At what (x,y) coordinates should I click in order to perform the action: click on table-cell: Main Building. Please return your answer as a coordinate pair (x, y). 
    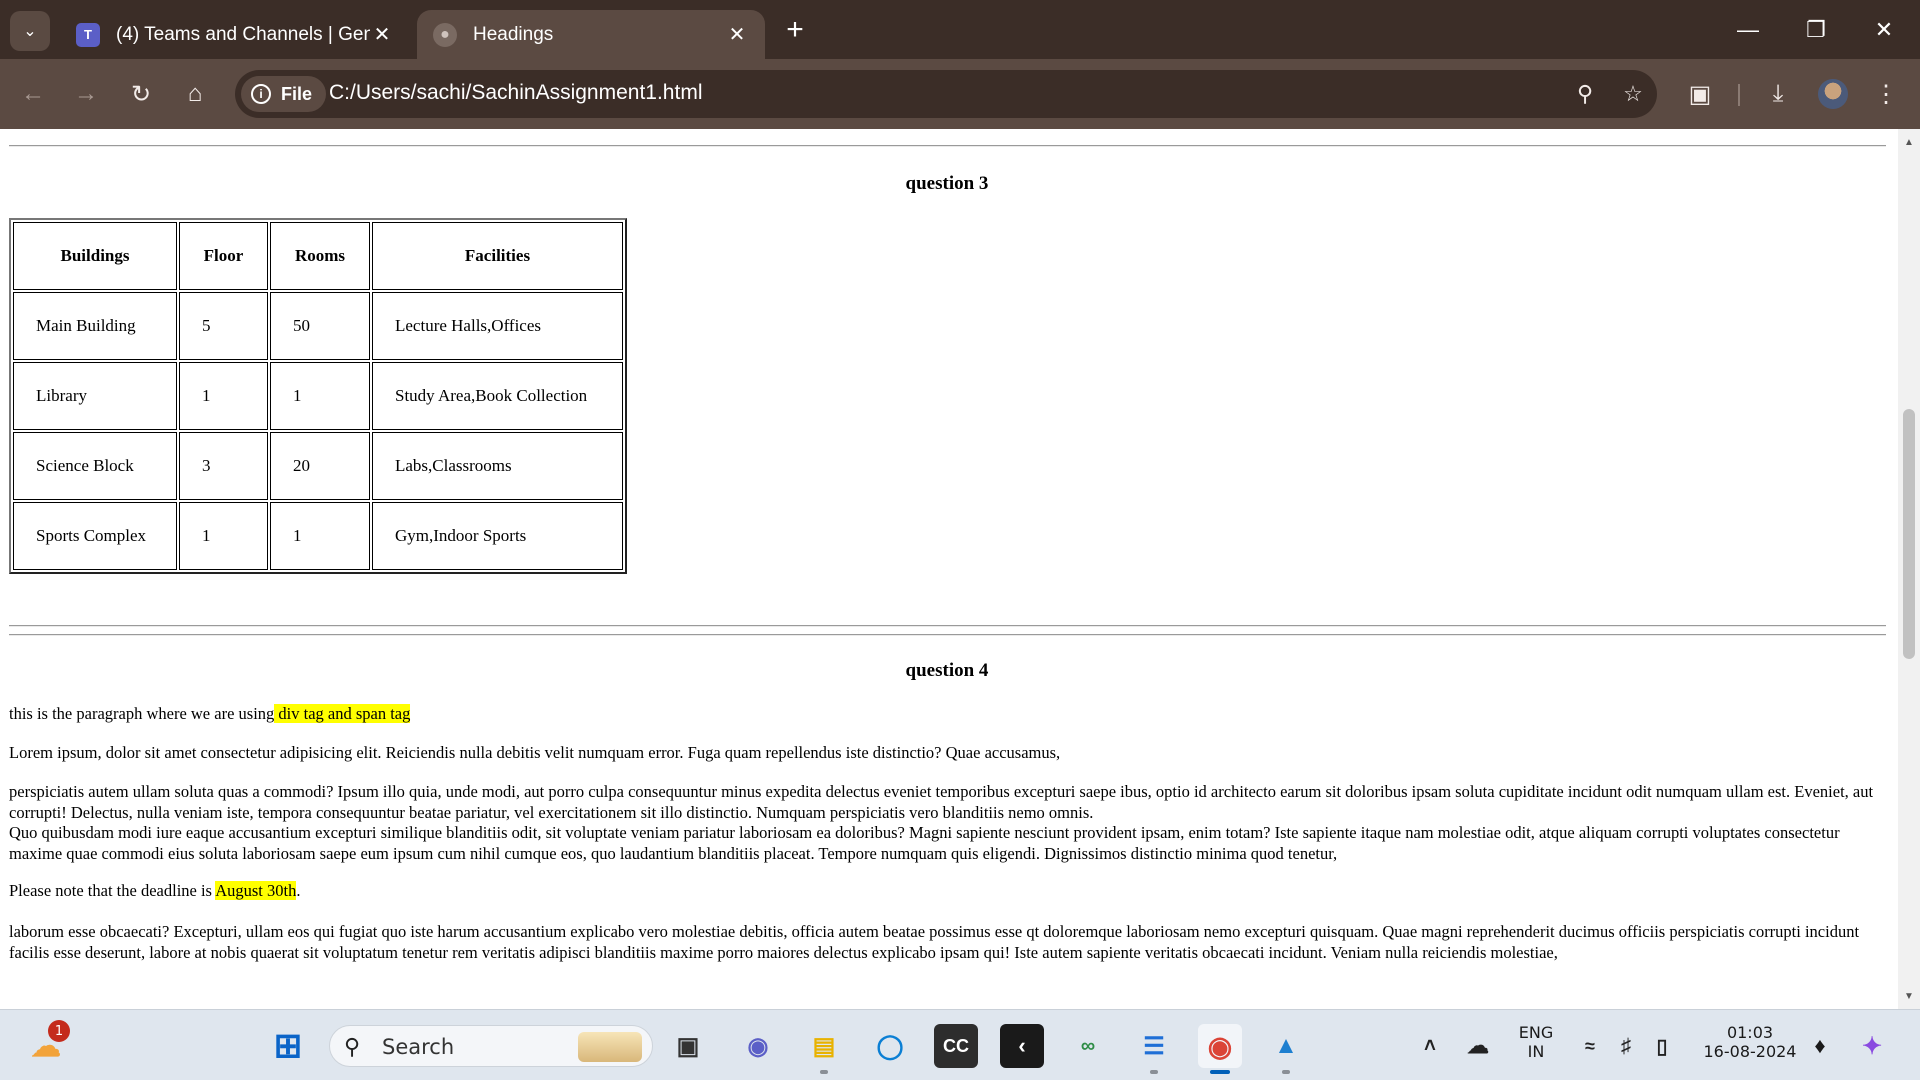
    Looking at the image, I should click on (95, 326).